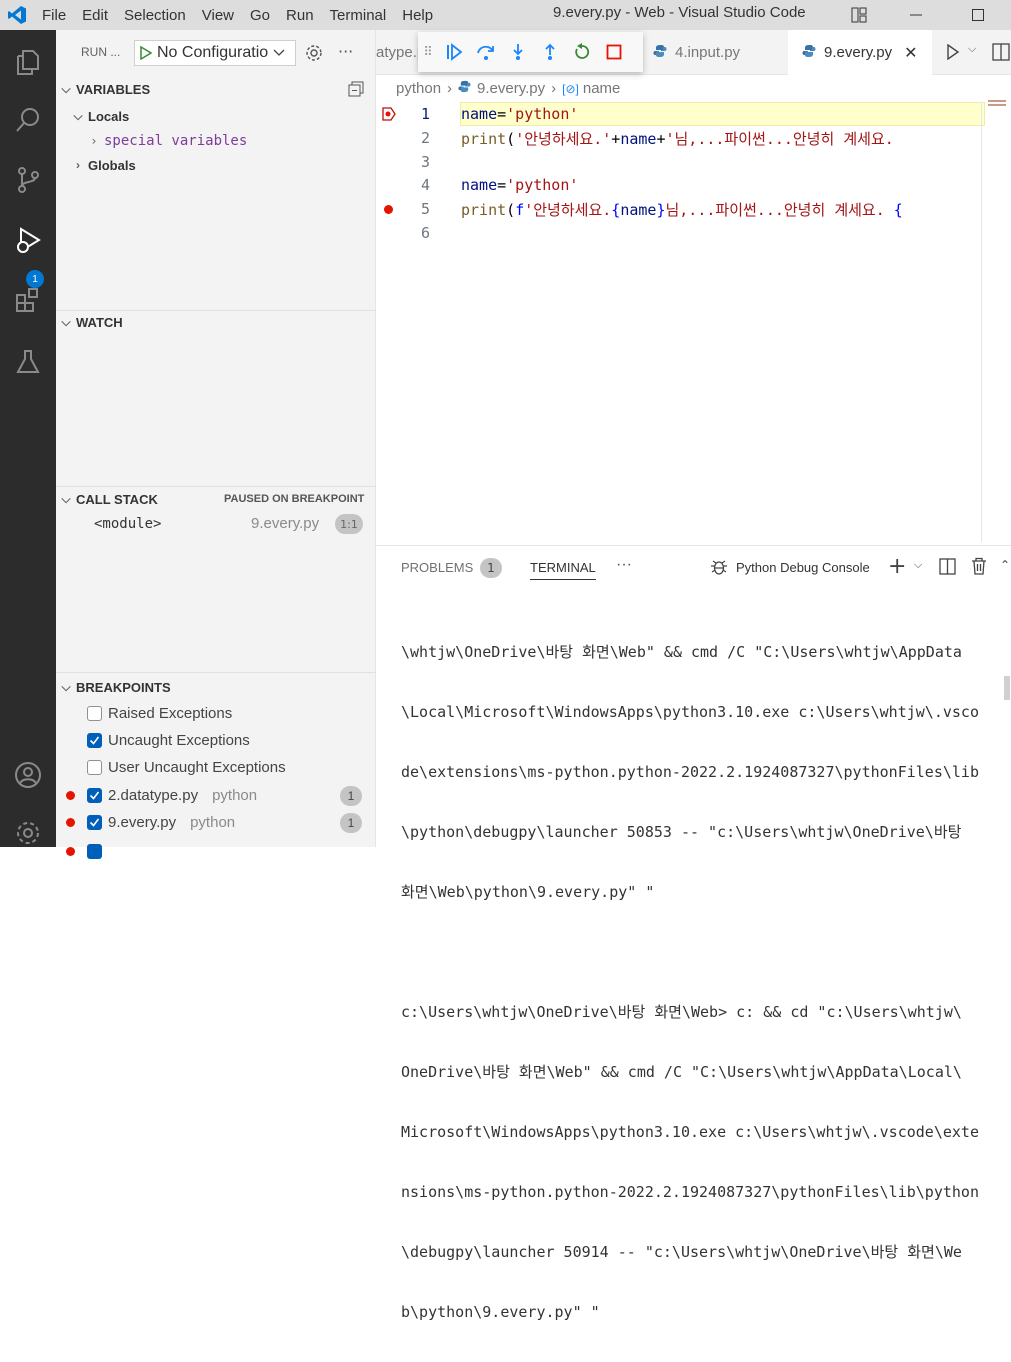  I want to click on split-terminal-icon, so click(947, 568).